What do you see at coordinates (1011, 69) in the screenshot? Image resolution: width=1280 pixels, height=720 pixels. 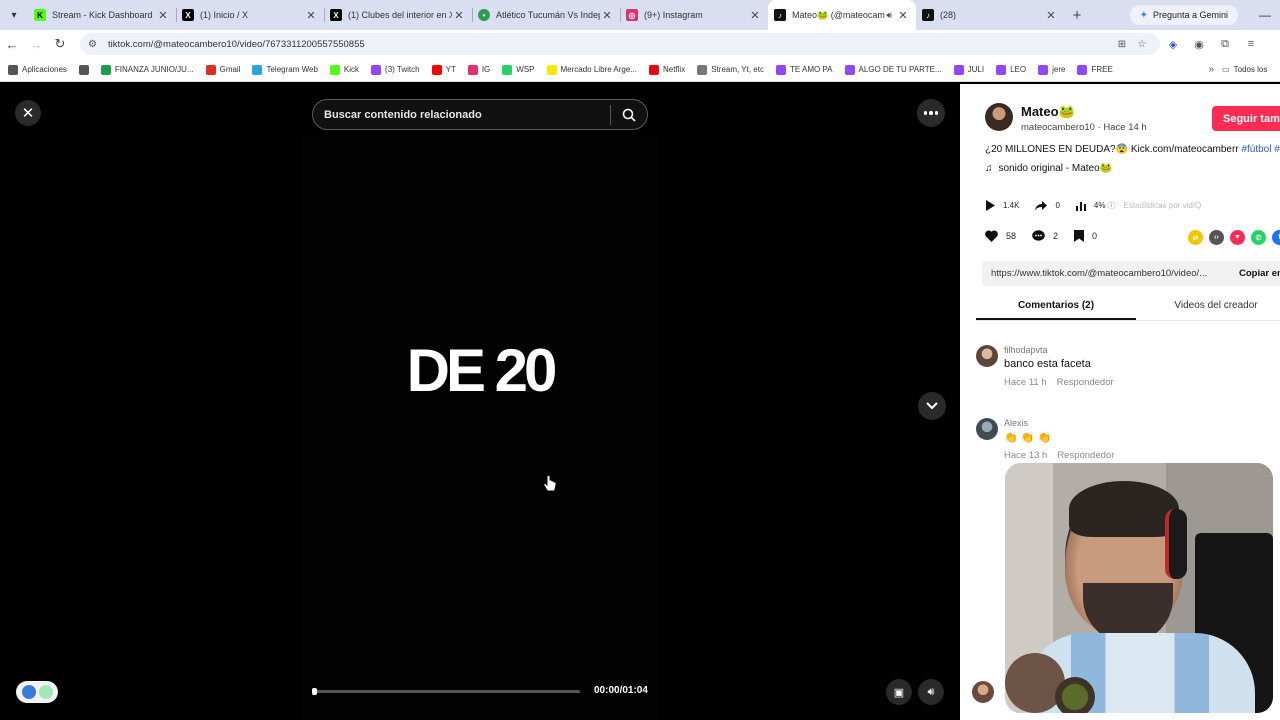 I see `bookmark-item: LEO` at bounding box center [1011, 69].